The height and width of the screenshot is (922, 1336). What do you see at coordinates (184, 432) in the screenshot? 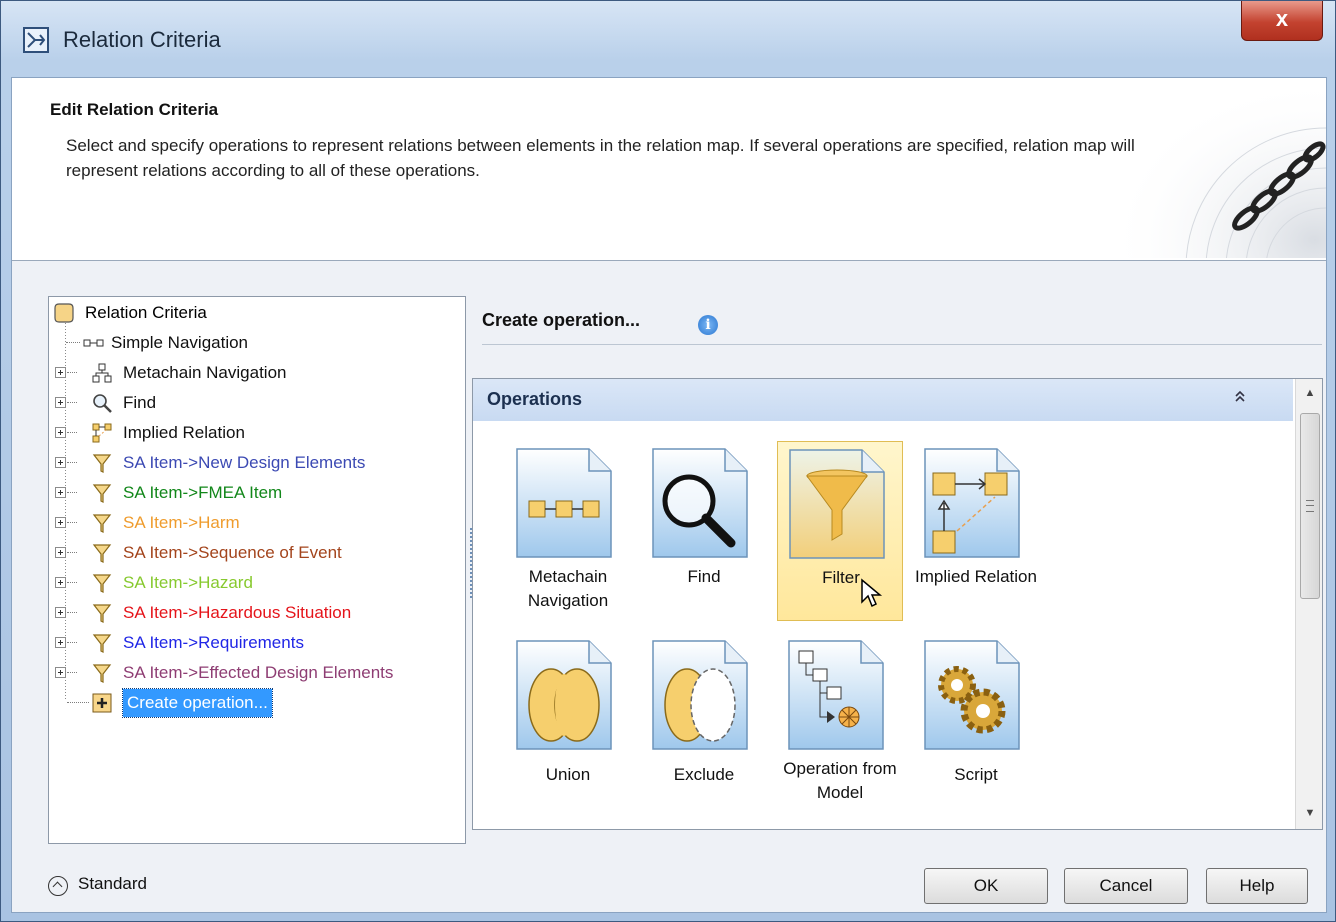
I see `tree-item-label: Implied Relation` at bounding box center [184, 432].